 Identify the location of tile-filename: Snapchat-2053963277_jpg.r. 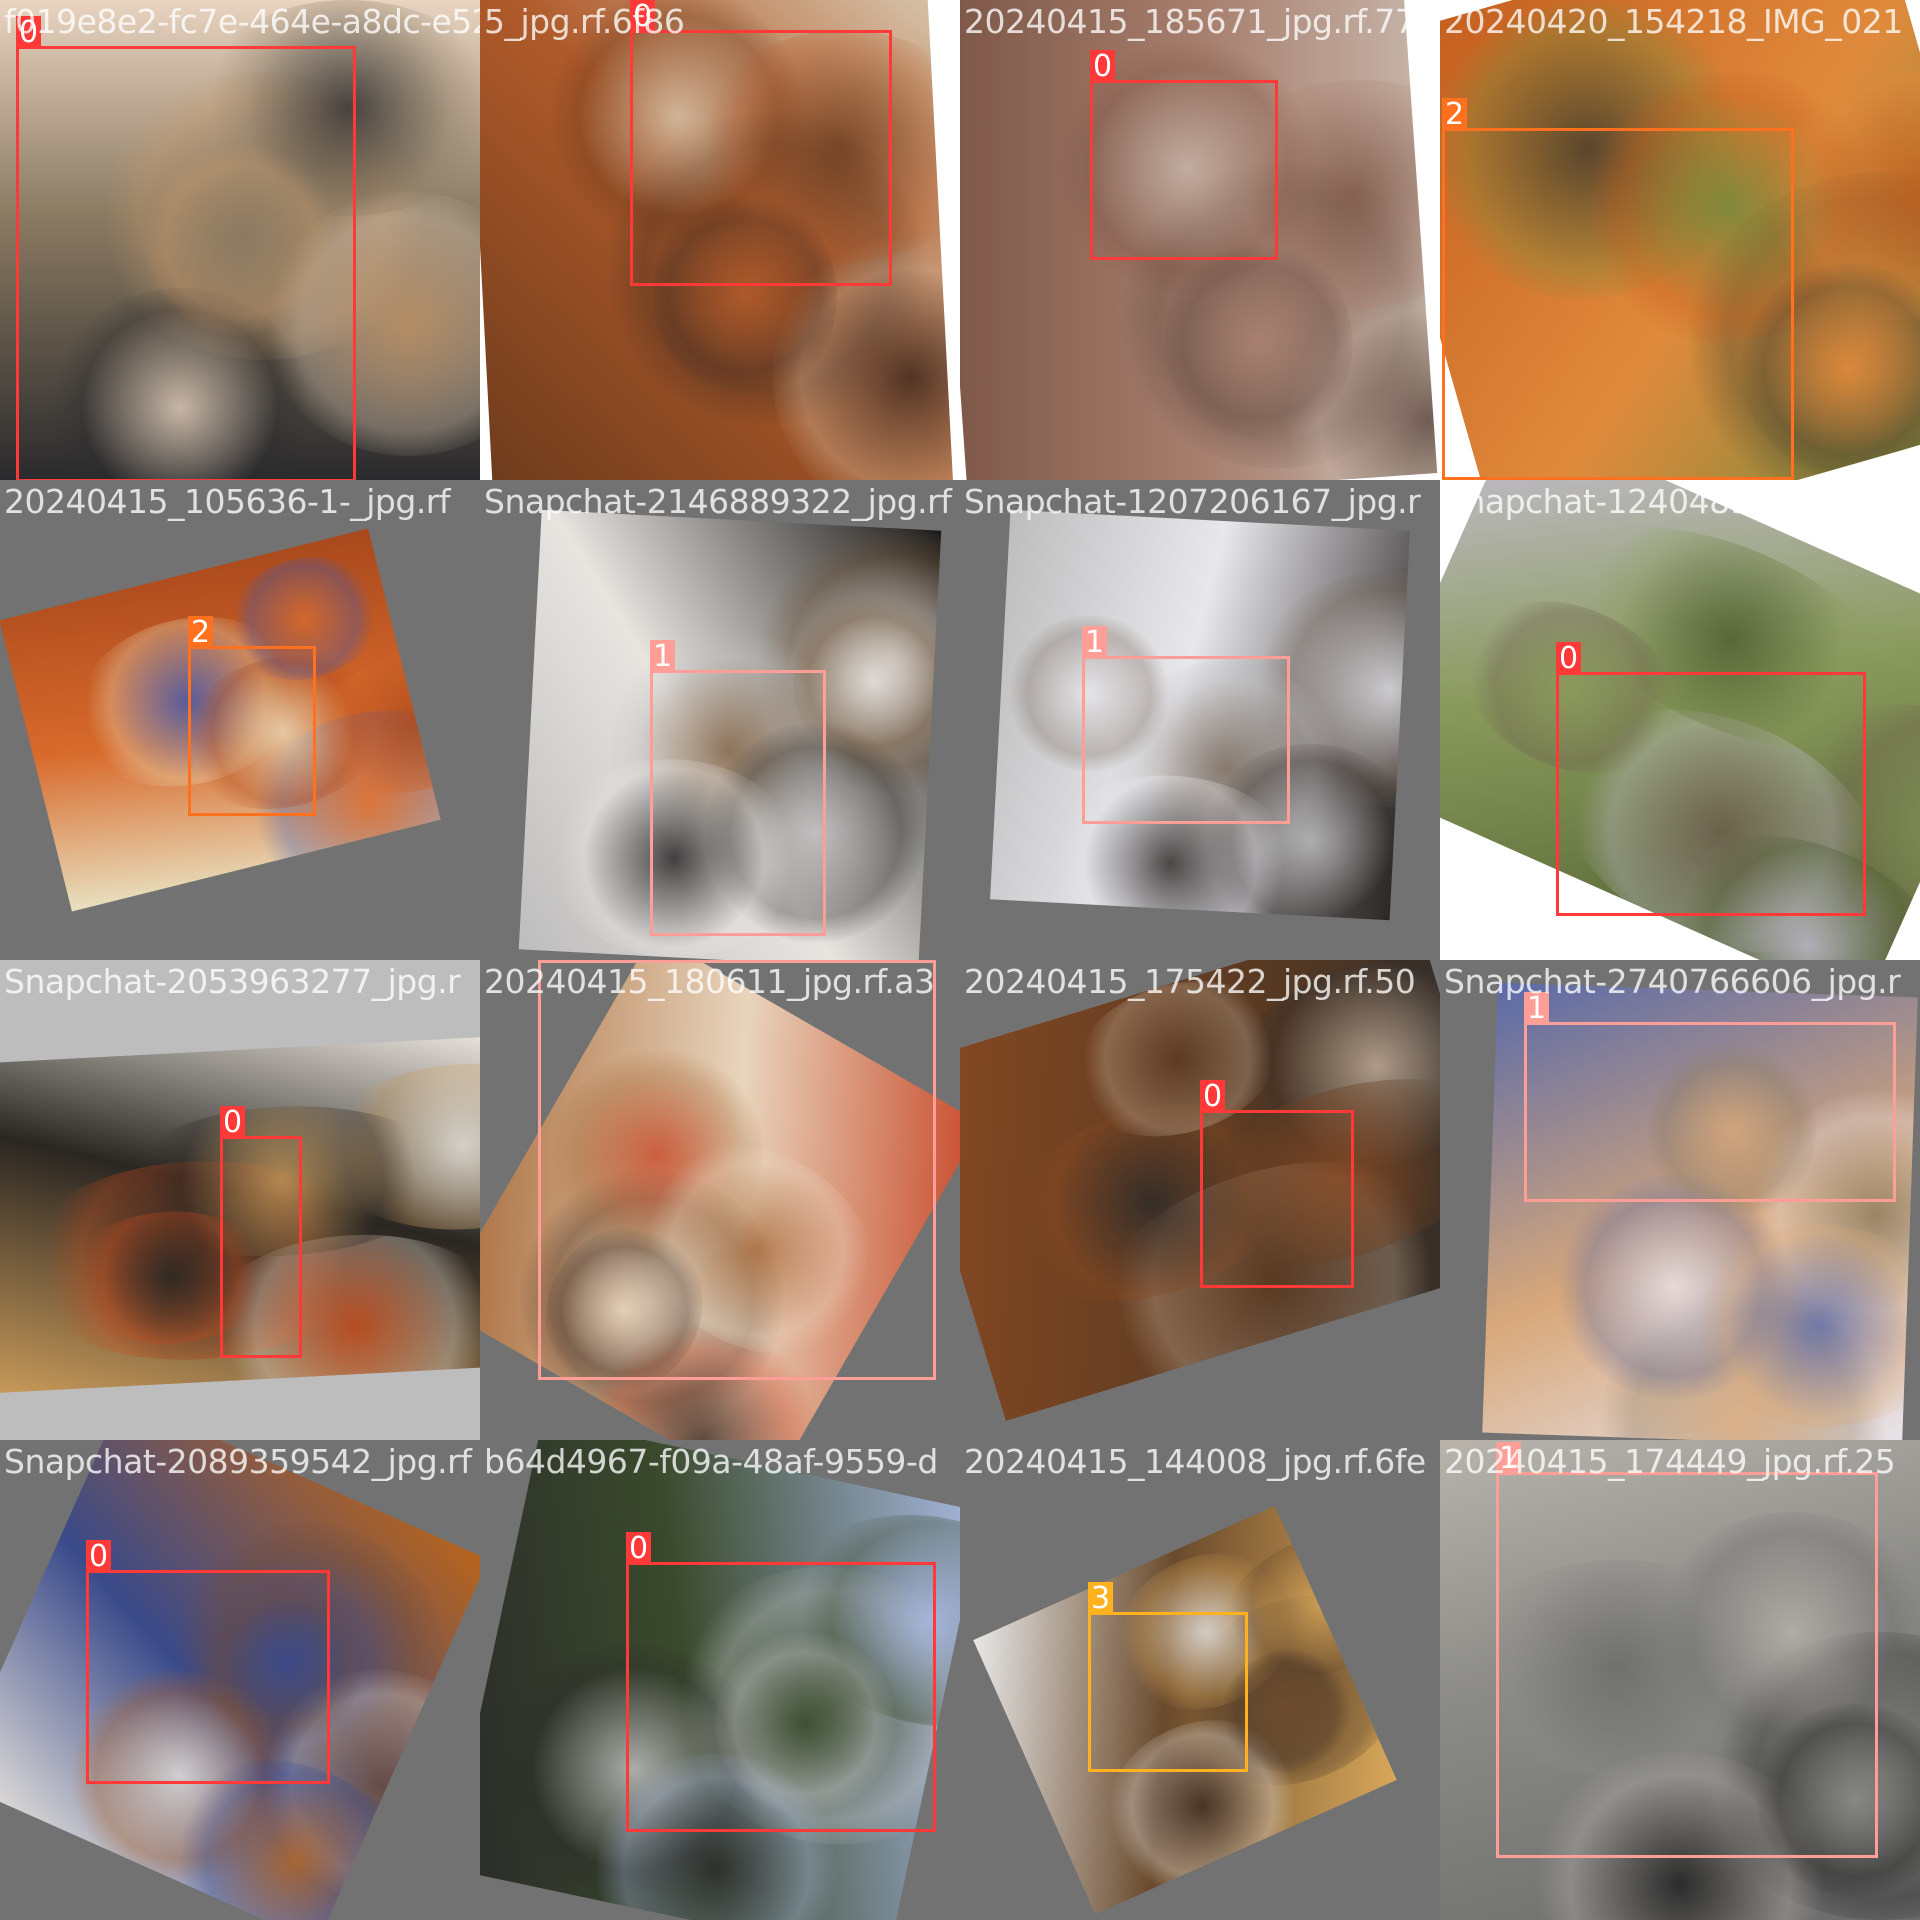
(232, 981).